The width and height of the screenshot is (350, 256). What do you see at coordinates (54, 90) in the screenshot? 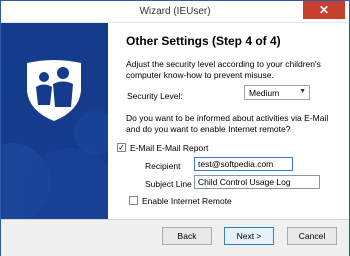
I see `family-shield-icon` at bounding box center [54, 90].